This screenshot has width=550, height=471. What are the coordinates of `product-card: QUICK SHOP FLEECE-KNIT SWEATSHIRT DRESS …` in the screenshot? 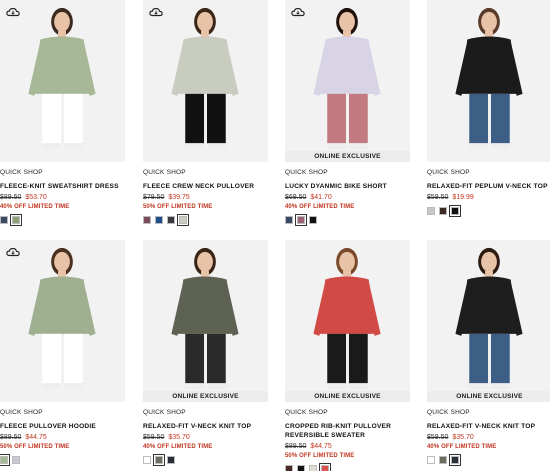 It's located at (62, 113).